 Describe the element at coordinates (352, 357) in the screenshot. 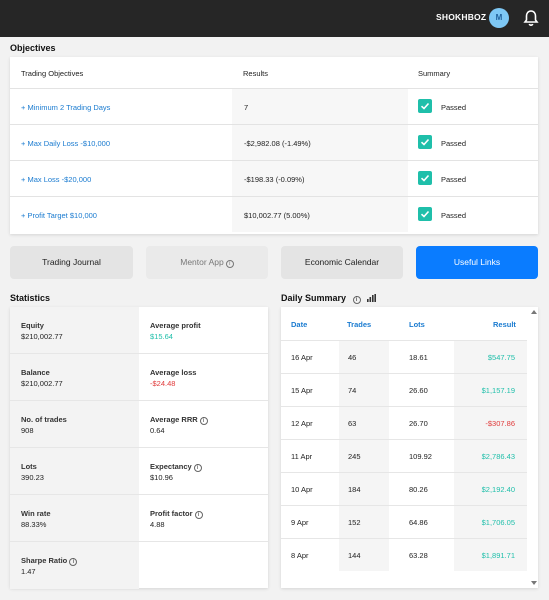

I see `cell-trades: 46` at that location.